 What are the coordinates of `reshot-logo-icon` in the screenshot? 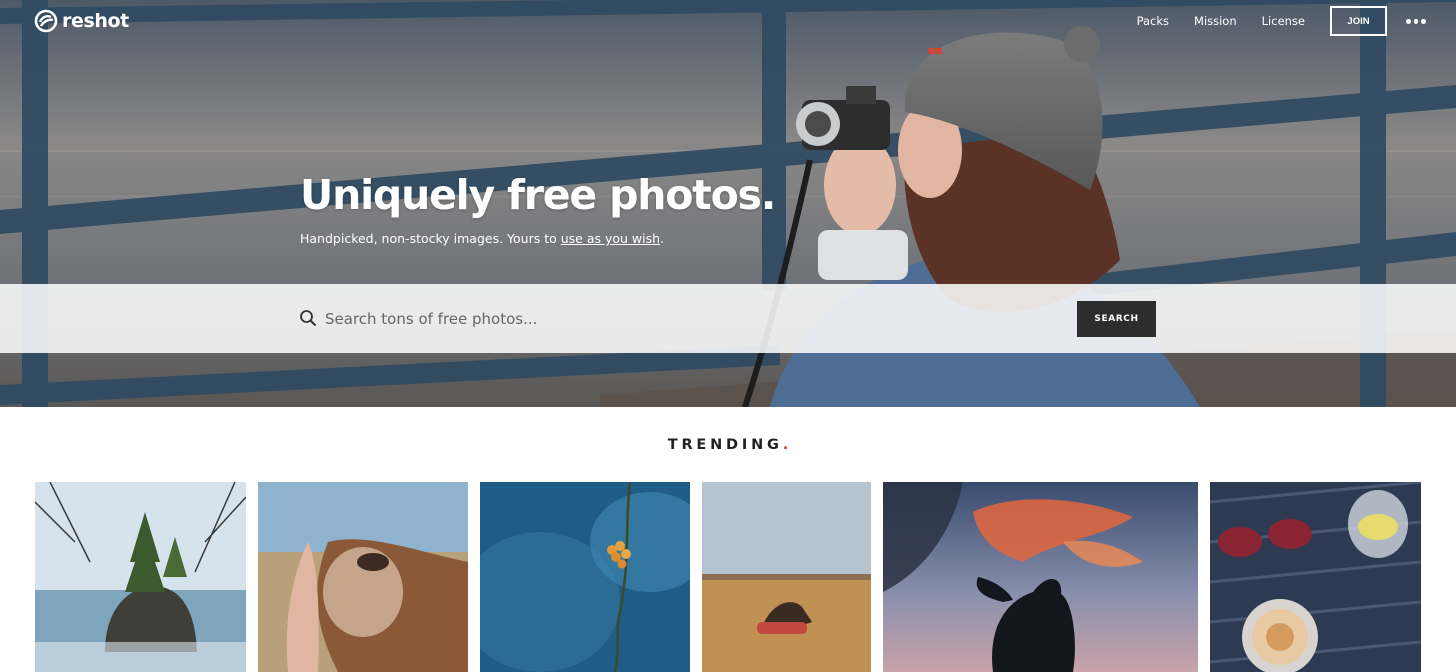 It's located at (46, 21).